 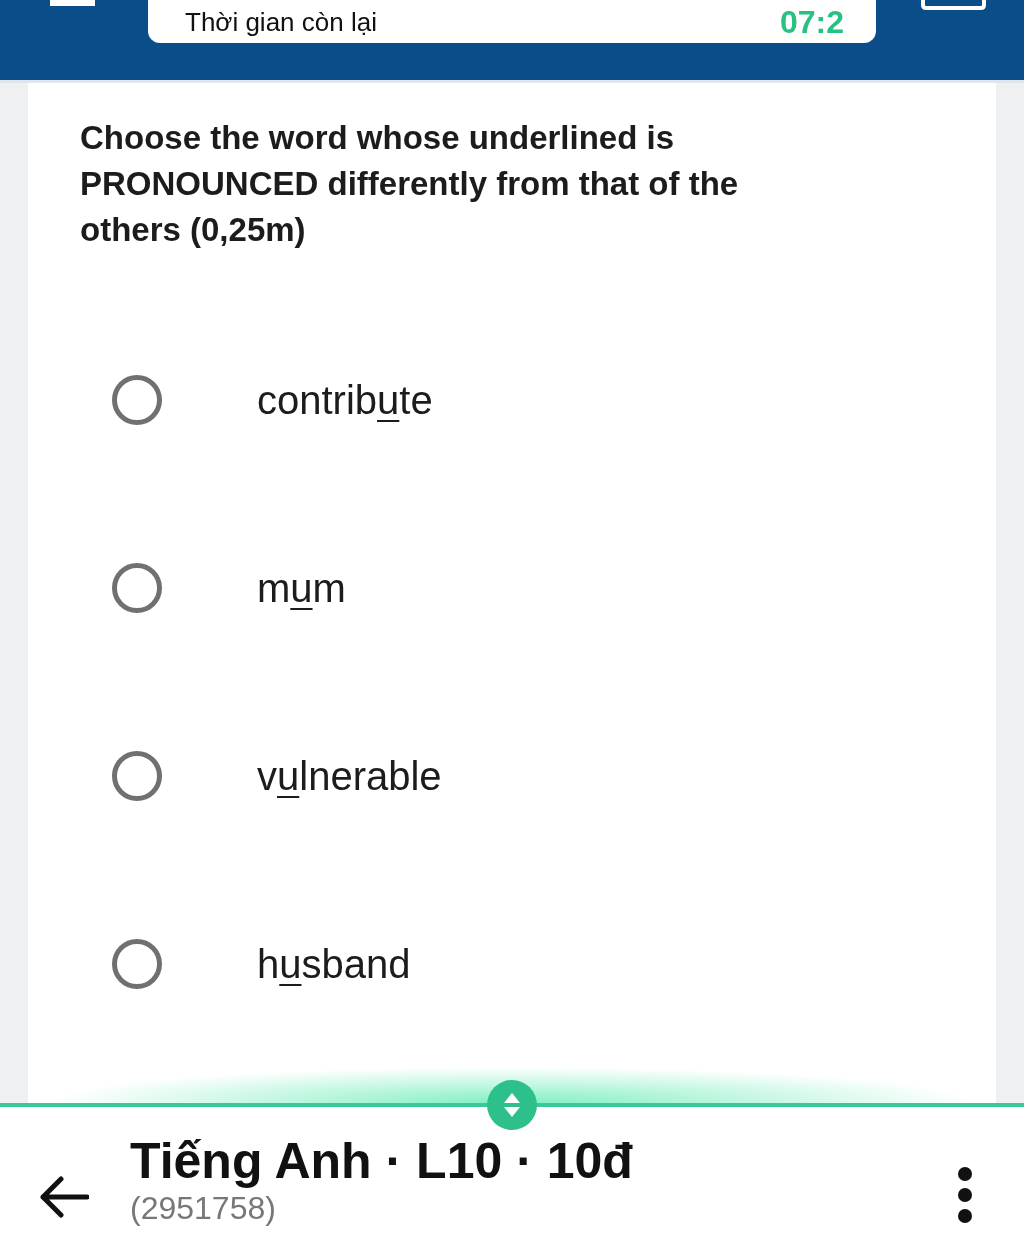 I want to click on frame-icon, so click(x=953, y=5).